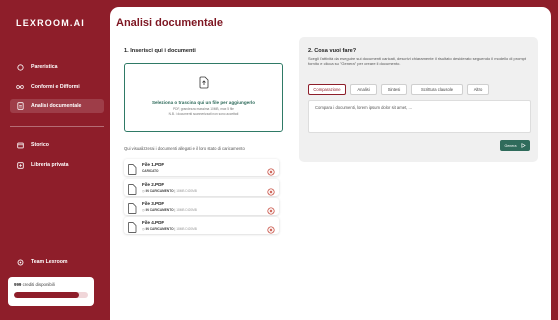  I want to click on file-name: File 1.PDF, so click(153, 164).